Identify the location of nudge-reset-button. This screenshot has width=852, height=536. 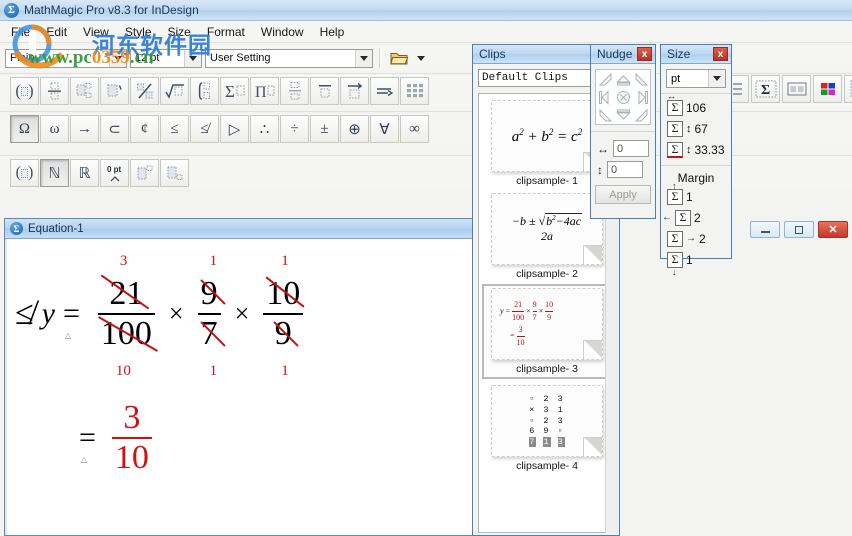
(623, 97).